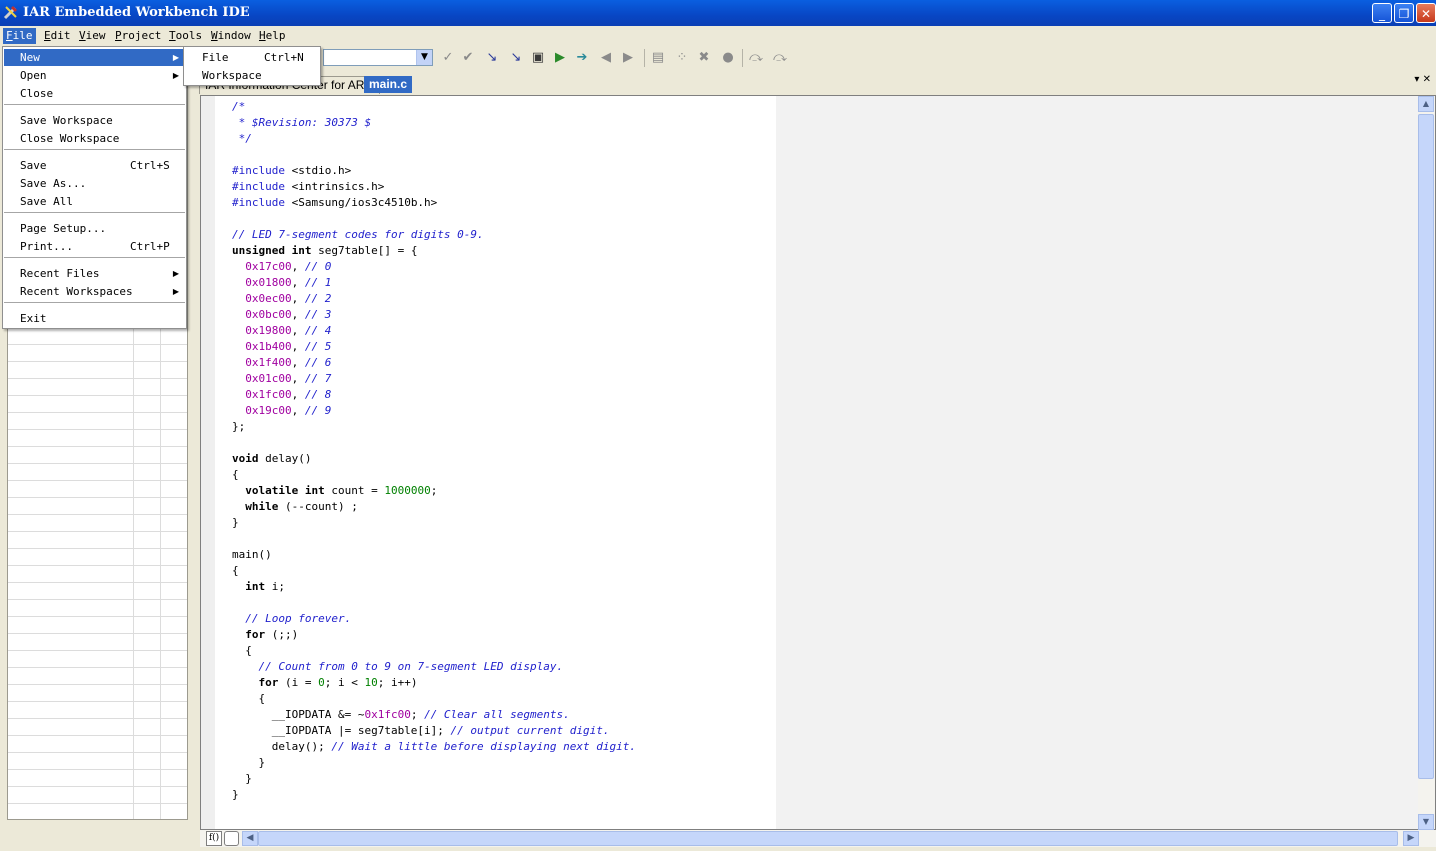  I want to click on file-menu-recent-files: Recent Files ▶, so click(94, 273).